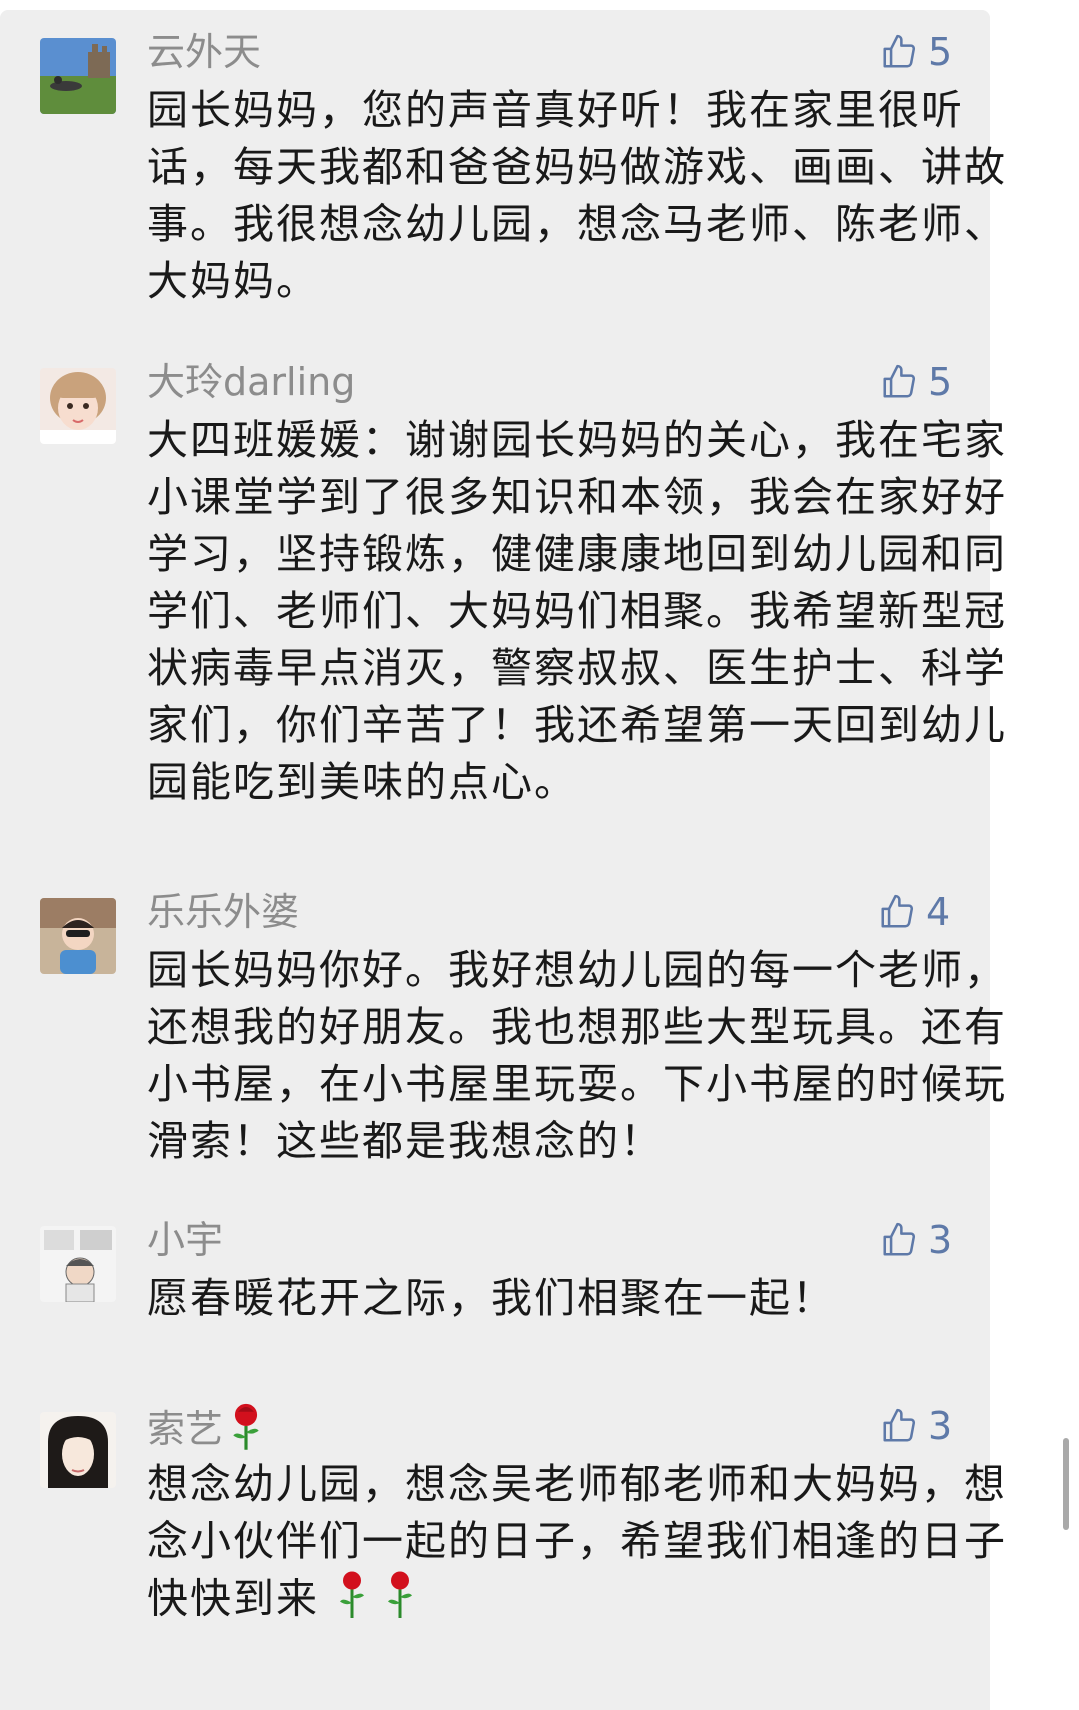 The width and height of the screenshot is (1079, 1710). What do you see at coordinates (233, 1598) in the screenshot?
I see `comment-line-text: 快快到来` at bounding box center [233, 1598].